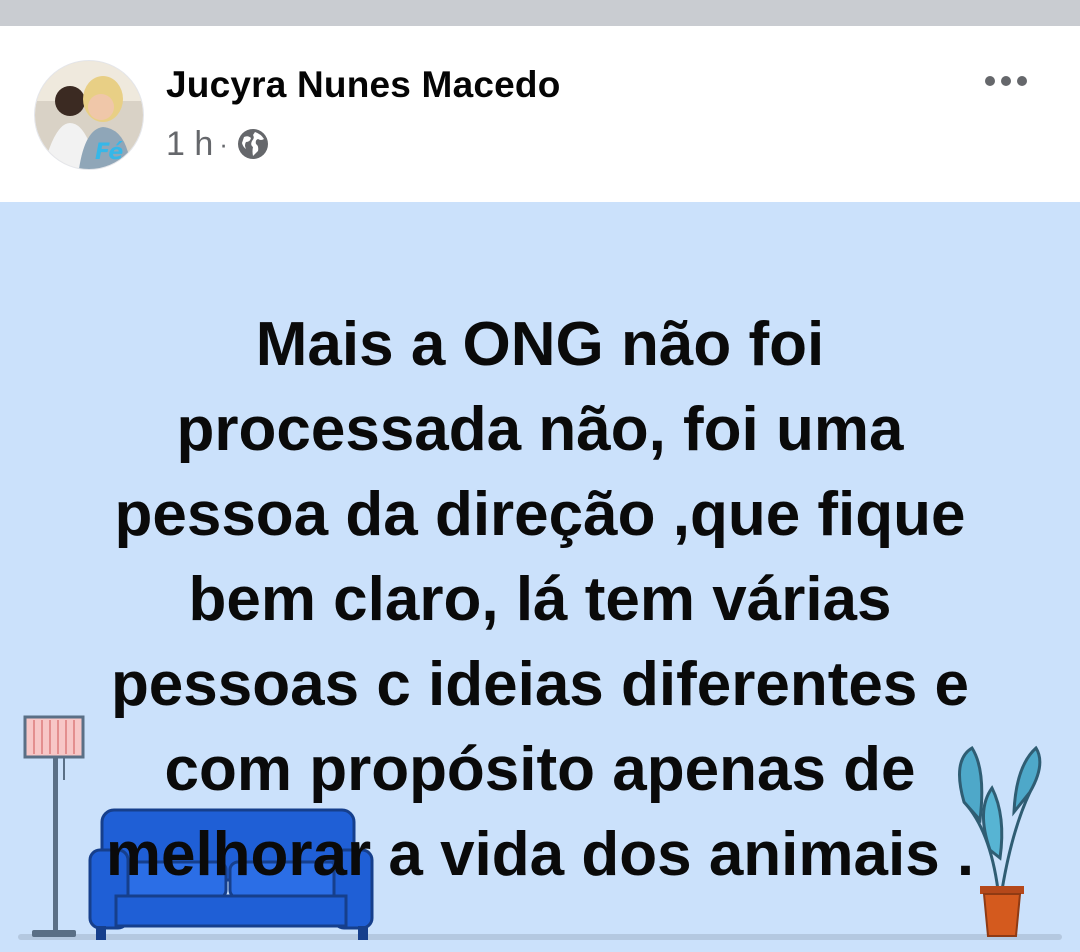  I want to click on avatar-photo: Fé, so click(89, 115).